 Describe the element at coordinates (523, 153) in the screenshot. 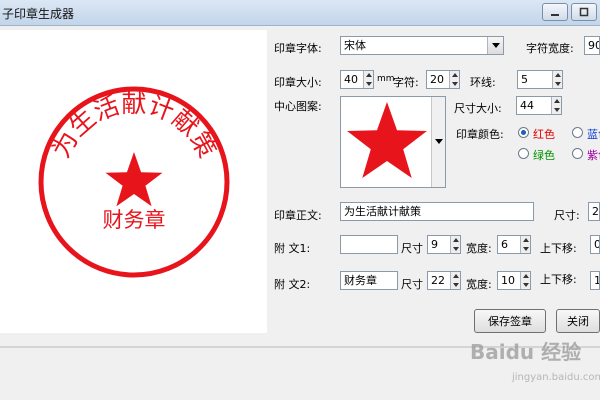

I see `radio-green` at that location.